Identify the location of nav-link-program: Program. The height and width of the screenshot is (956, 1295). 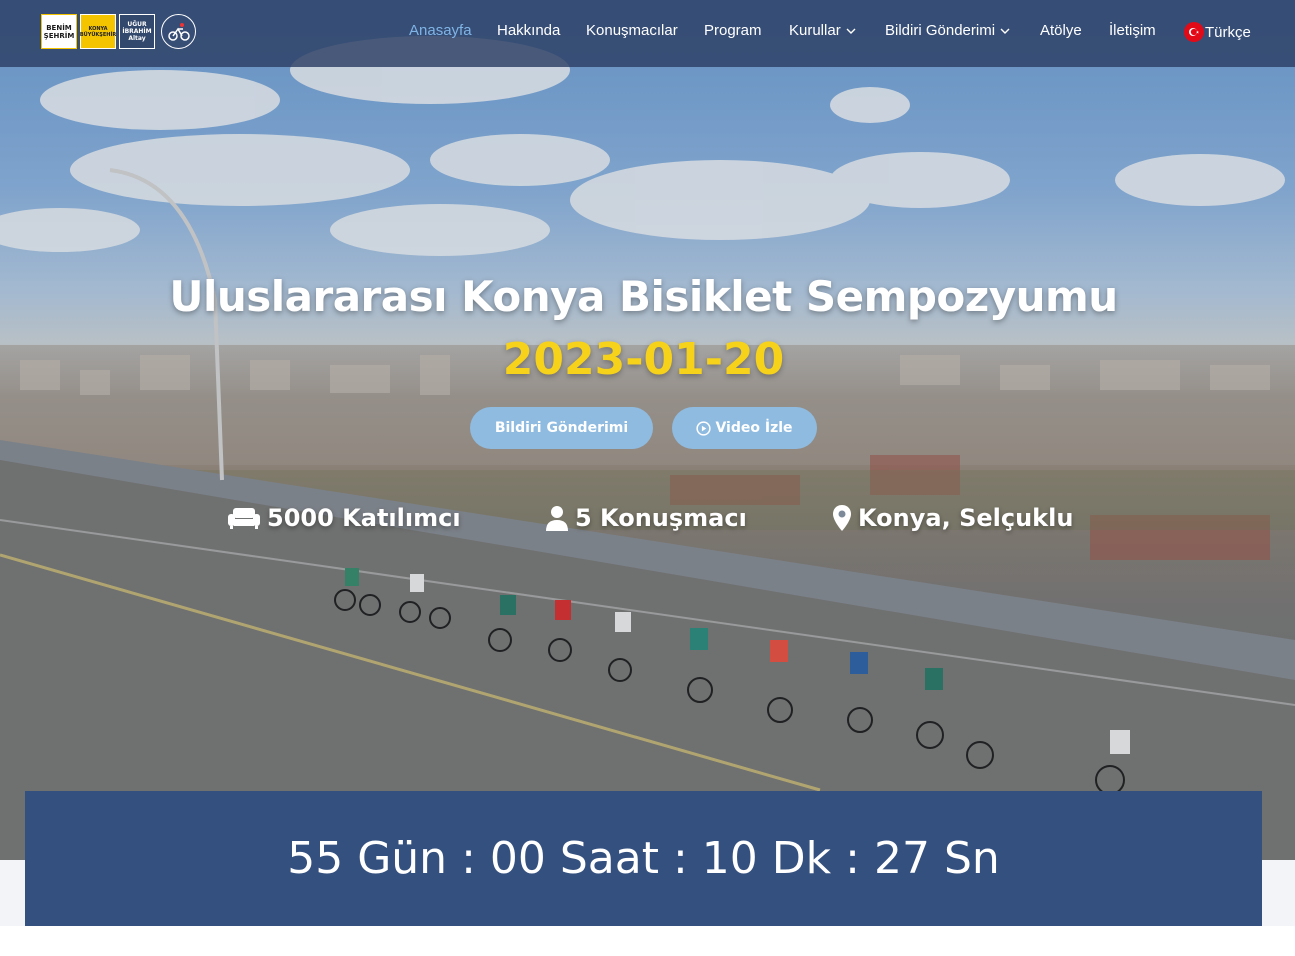
(733, 30).